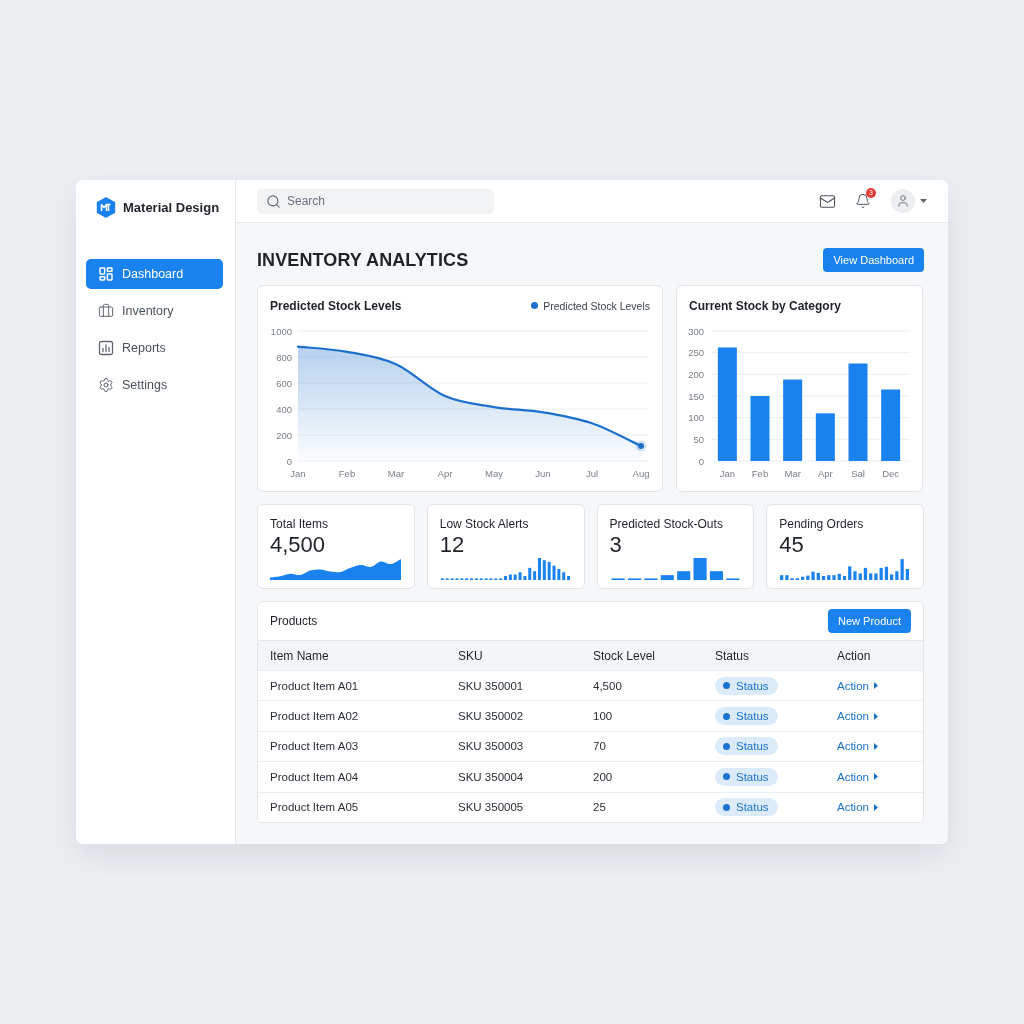 The width and height of the screenshot is (1024, 1024). Describe the element at coordinates (494, 473) in the screenshot. I see `x-axis-label: May` at that location.